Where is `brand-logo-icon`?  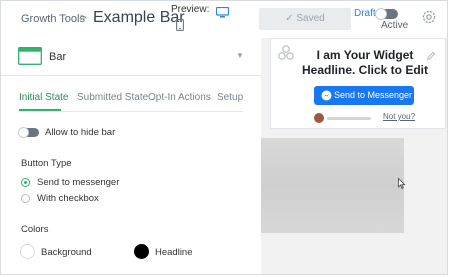
brand-logo-icon is located at coordinates (286, 55).